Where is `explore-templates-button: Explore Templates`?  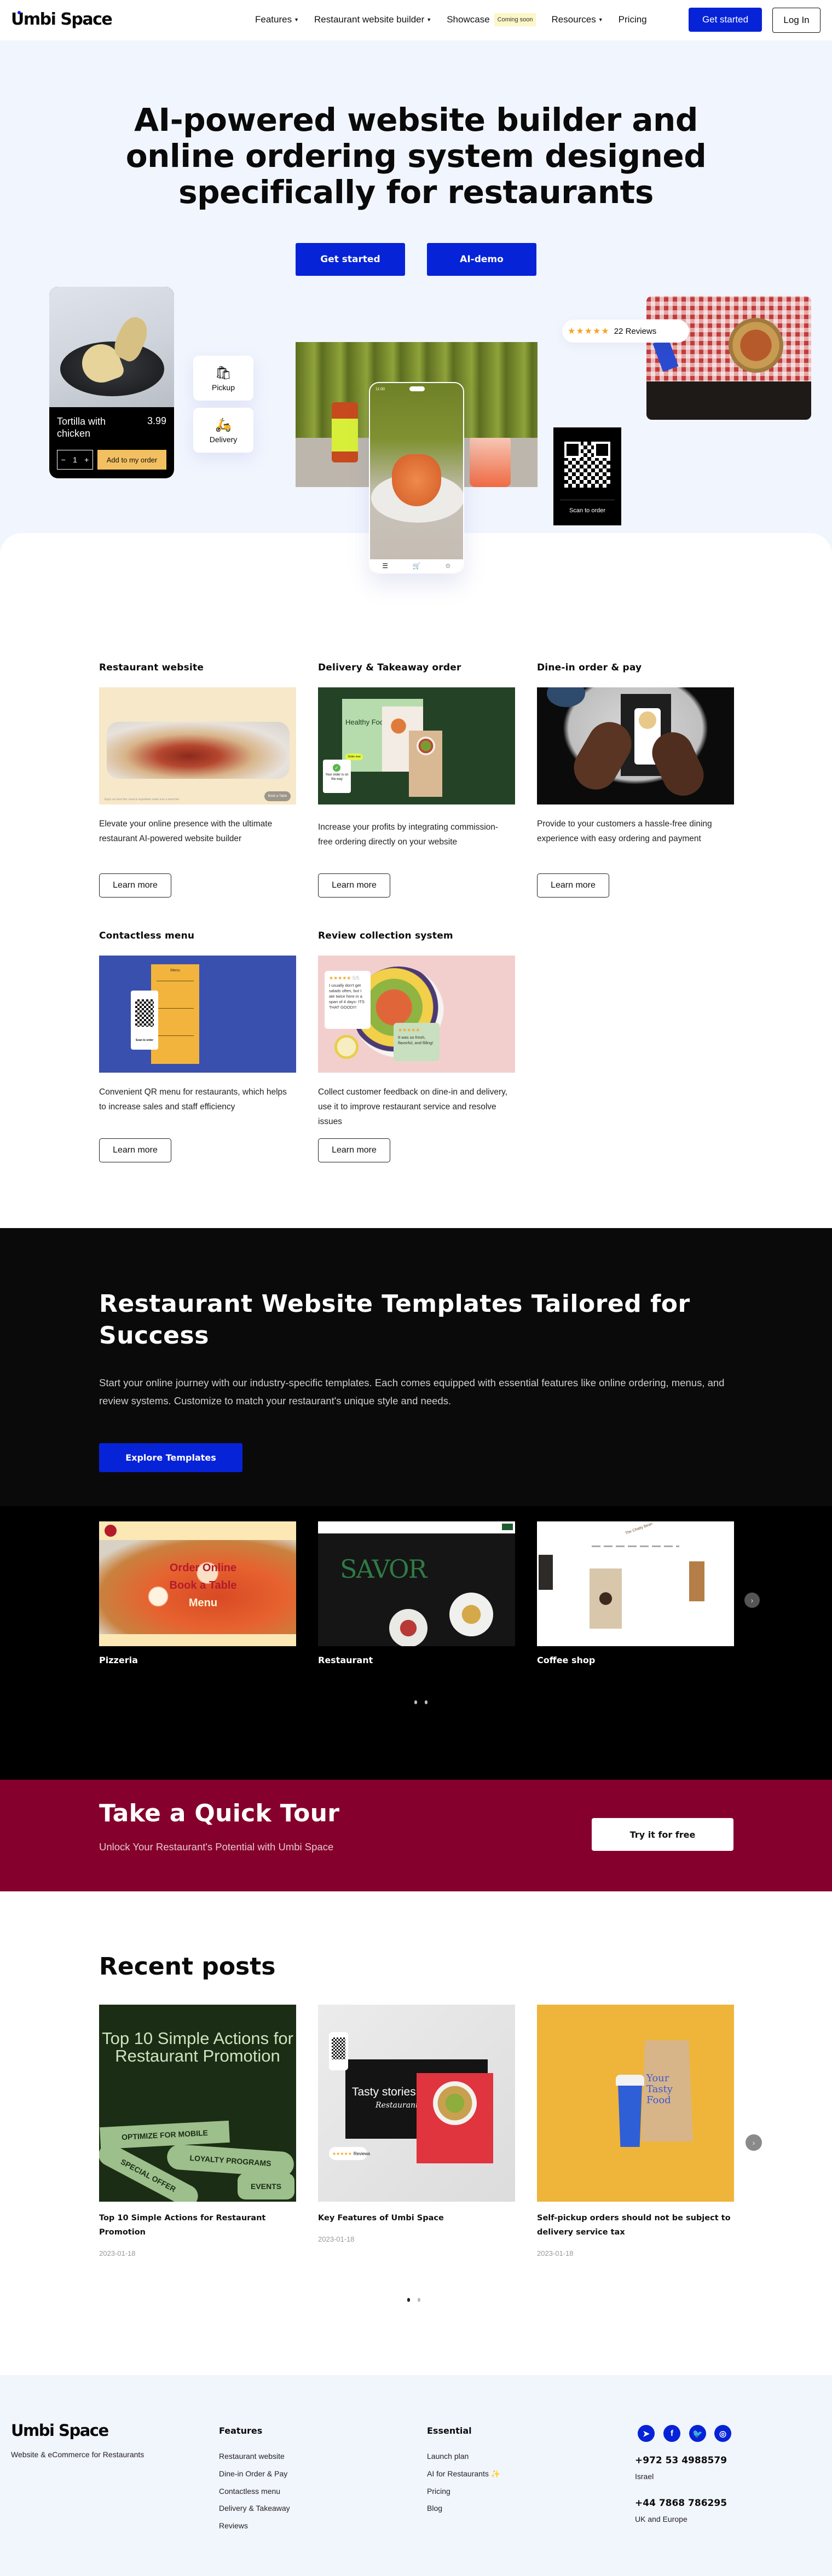
explore-templates-button: Explore Templates is located at coordinates (170, 1457).